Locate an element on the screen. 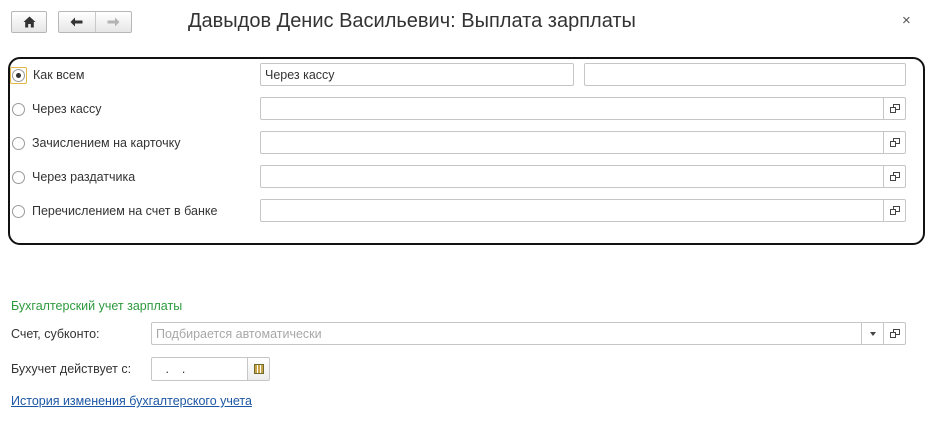  radio-label: Как всем is located at coordinates (59, 75).